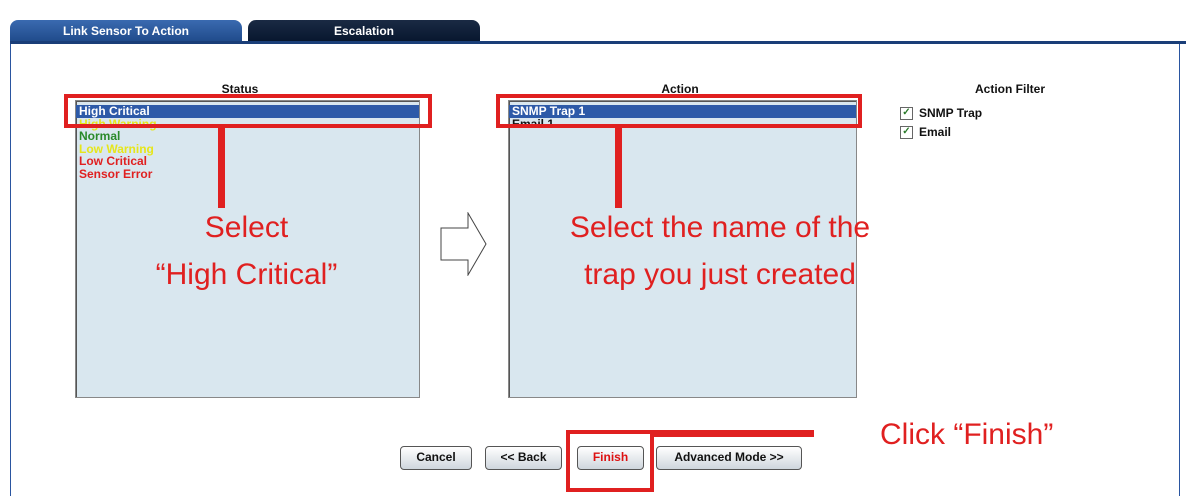 Image resolution: width=1186 pixels, height=499 pixels. What do you see at coordinates (906, 132) in the screenshot?
I see `email-checkbox: ✓` at bounding box center [906, 132].